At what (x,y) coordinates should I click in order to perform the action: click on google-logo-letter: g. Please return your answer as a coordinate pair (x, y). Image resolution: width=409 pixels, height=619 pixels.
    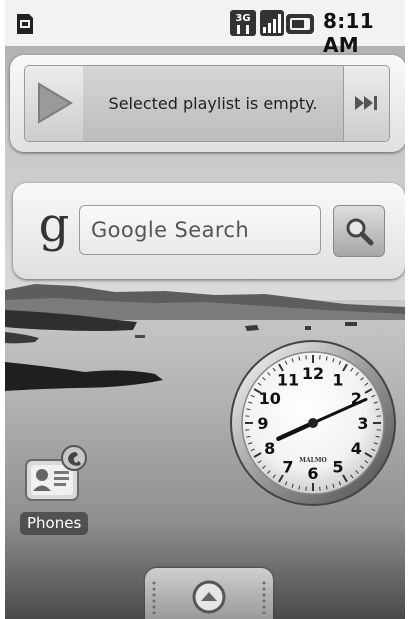
    Looking at the image, I should click on (54, 226).